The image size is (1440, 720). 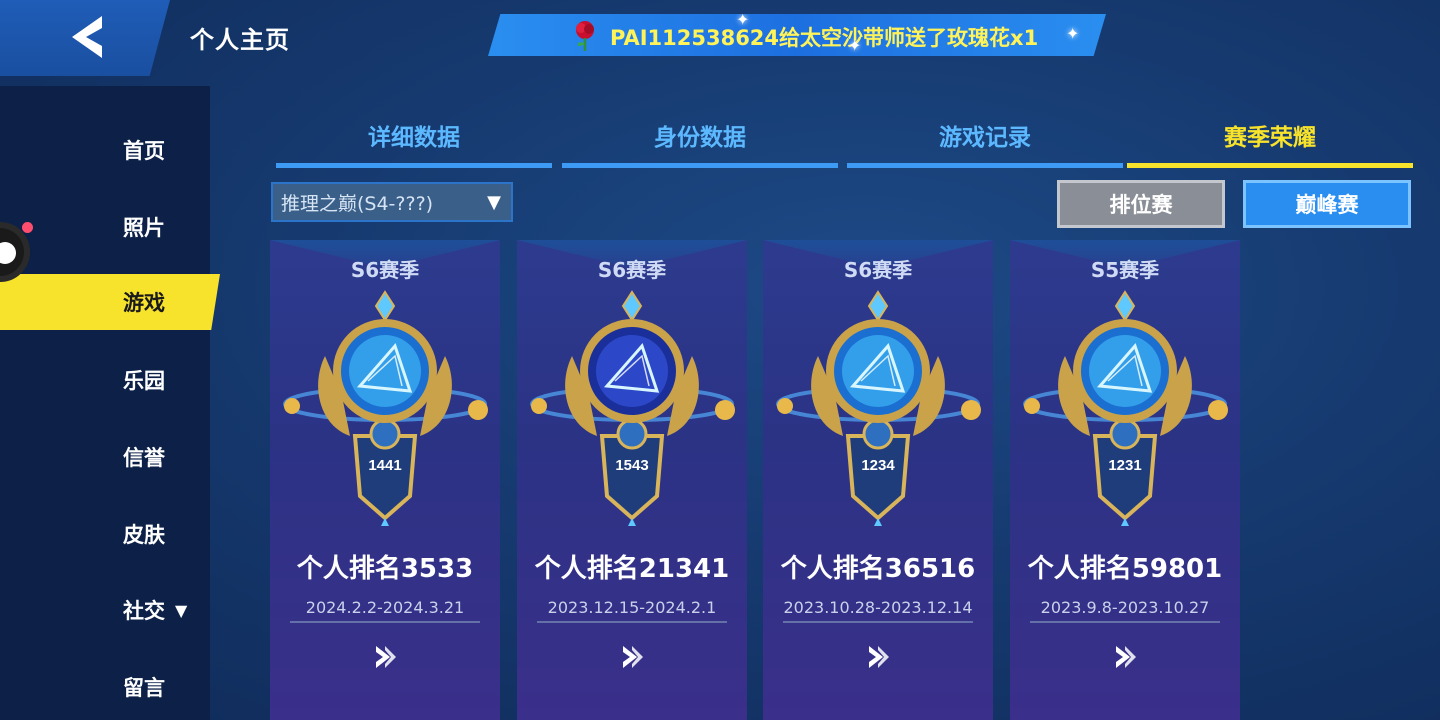 What do you see at coordinates (878, 465) in the screenshot?
I see `badge-score: 1234` at bounding box center [878, 465].